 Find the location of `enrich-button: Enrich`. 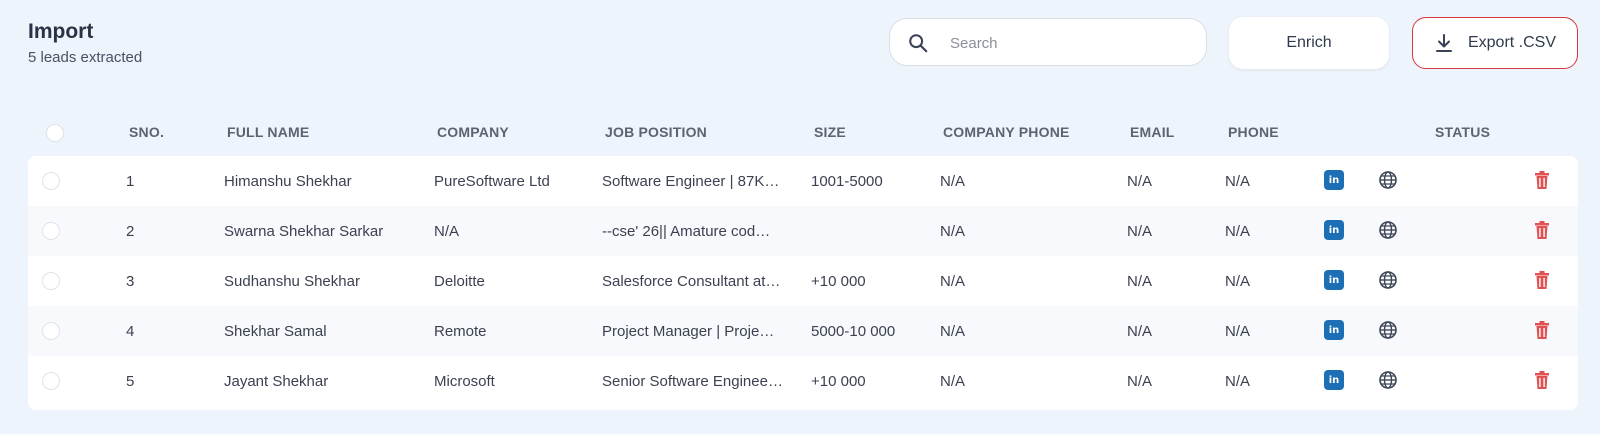

enrich-button: Enrich is located at coordinates (1309, 43).